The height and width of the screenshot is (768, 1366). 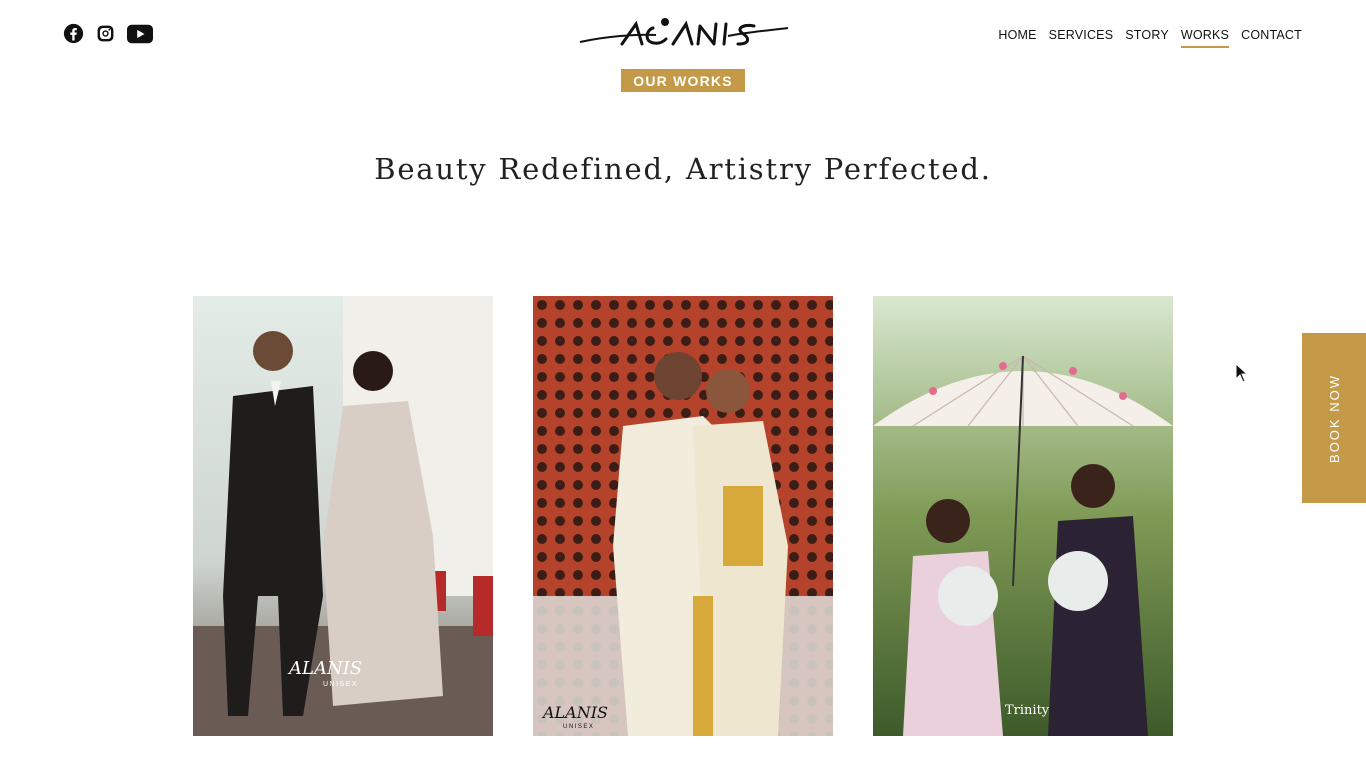 I want to click on mouse-cursor-icon, so click(x=1242, y=375).